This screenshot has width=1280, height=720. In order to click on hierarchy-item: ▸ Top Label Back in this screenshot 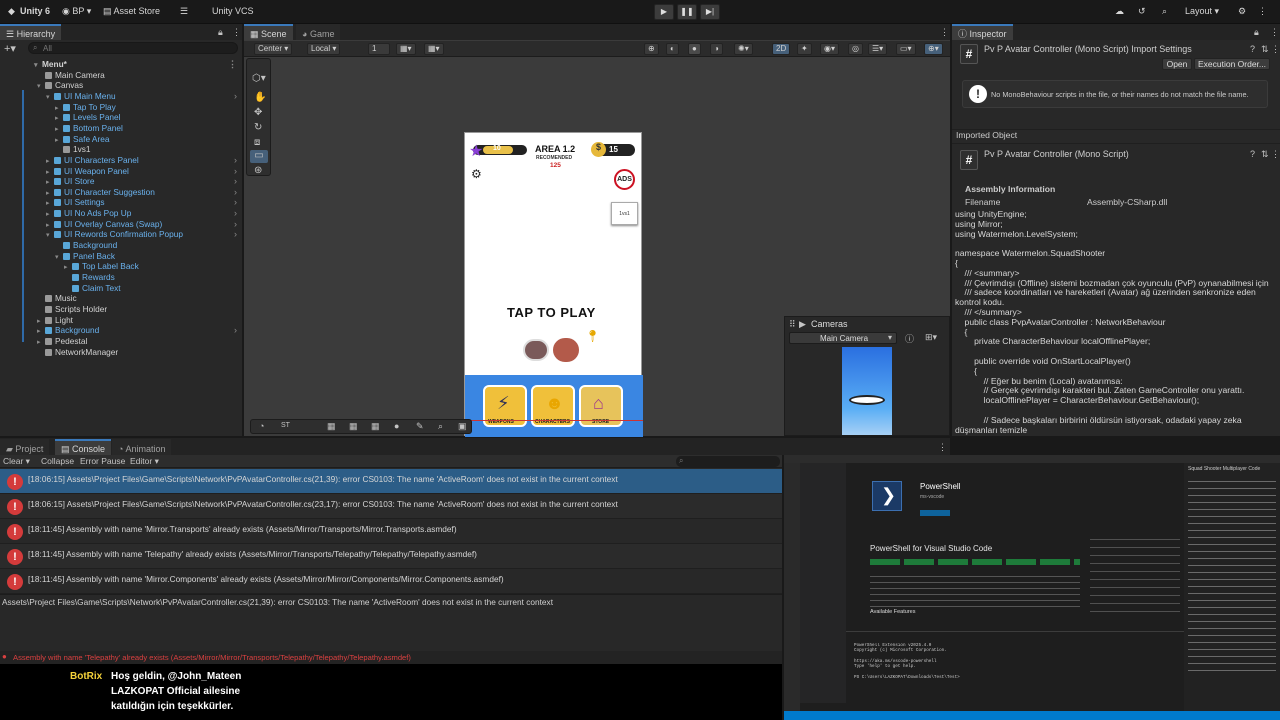, I will do `click(121, 266)`.